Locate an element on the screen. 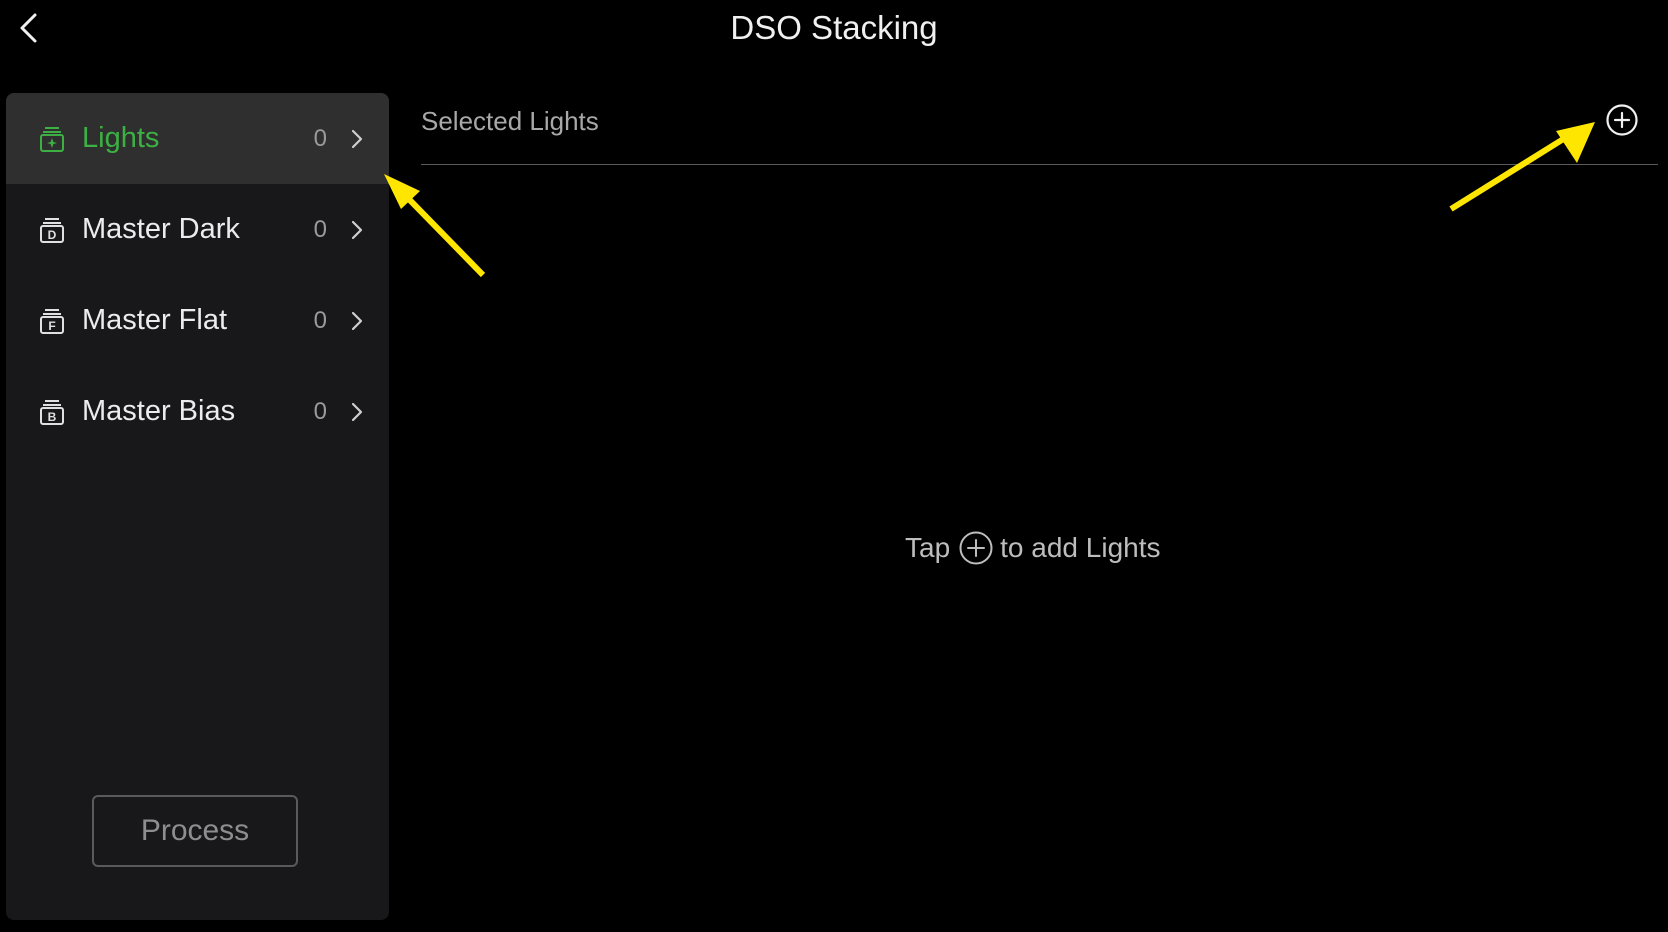 The width and height of the screenshot is (1668, 932). empty-hint-text-after: to add Lights is located at coordinates (1080, 547).